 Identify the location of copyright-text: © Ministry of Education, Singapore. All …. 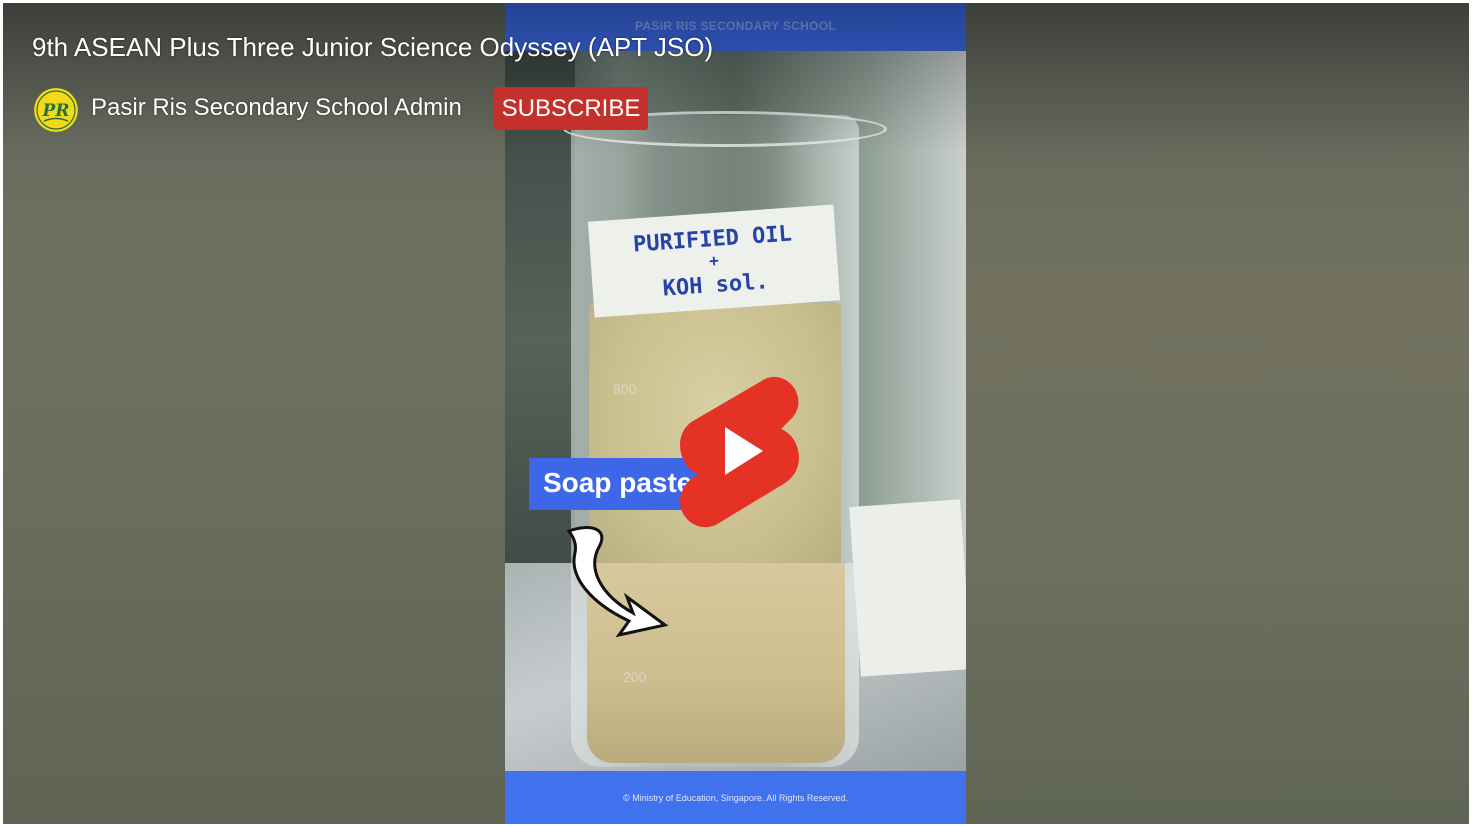
(735, 798).